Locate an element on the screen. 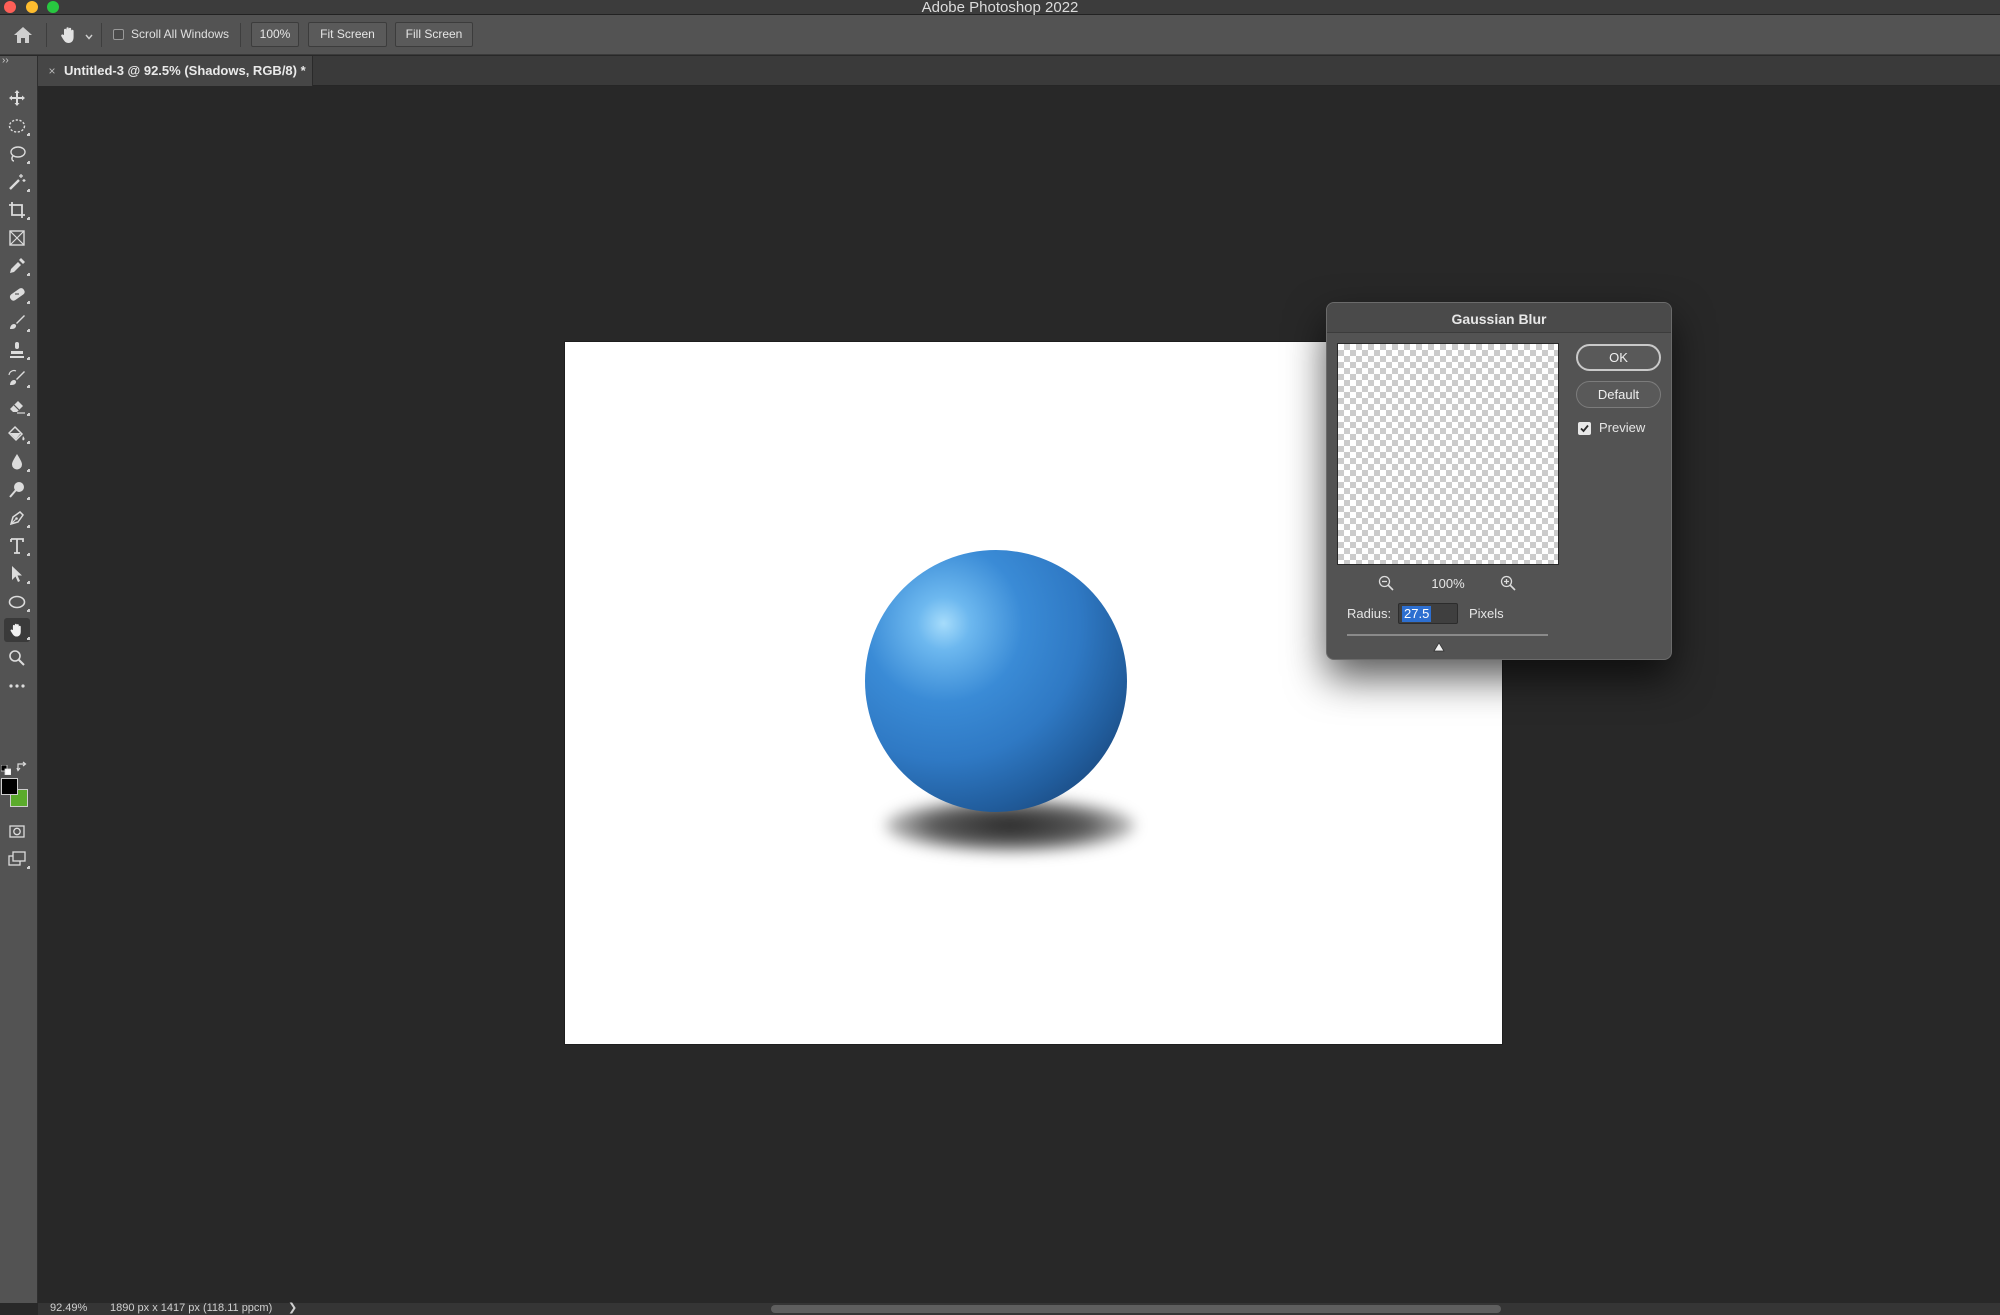 The image size is (2000, 1315). hand-icon is located at coordinates (67, 35).